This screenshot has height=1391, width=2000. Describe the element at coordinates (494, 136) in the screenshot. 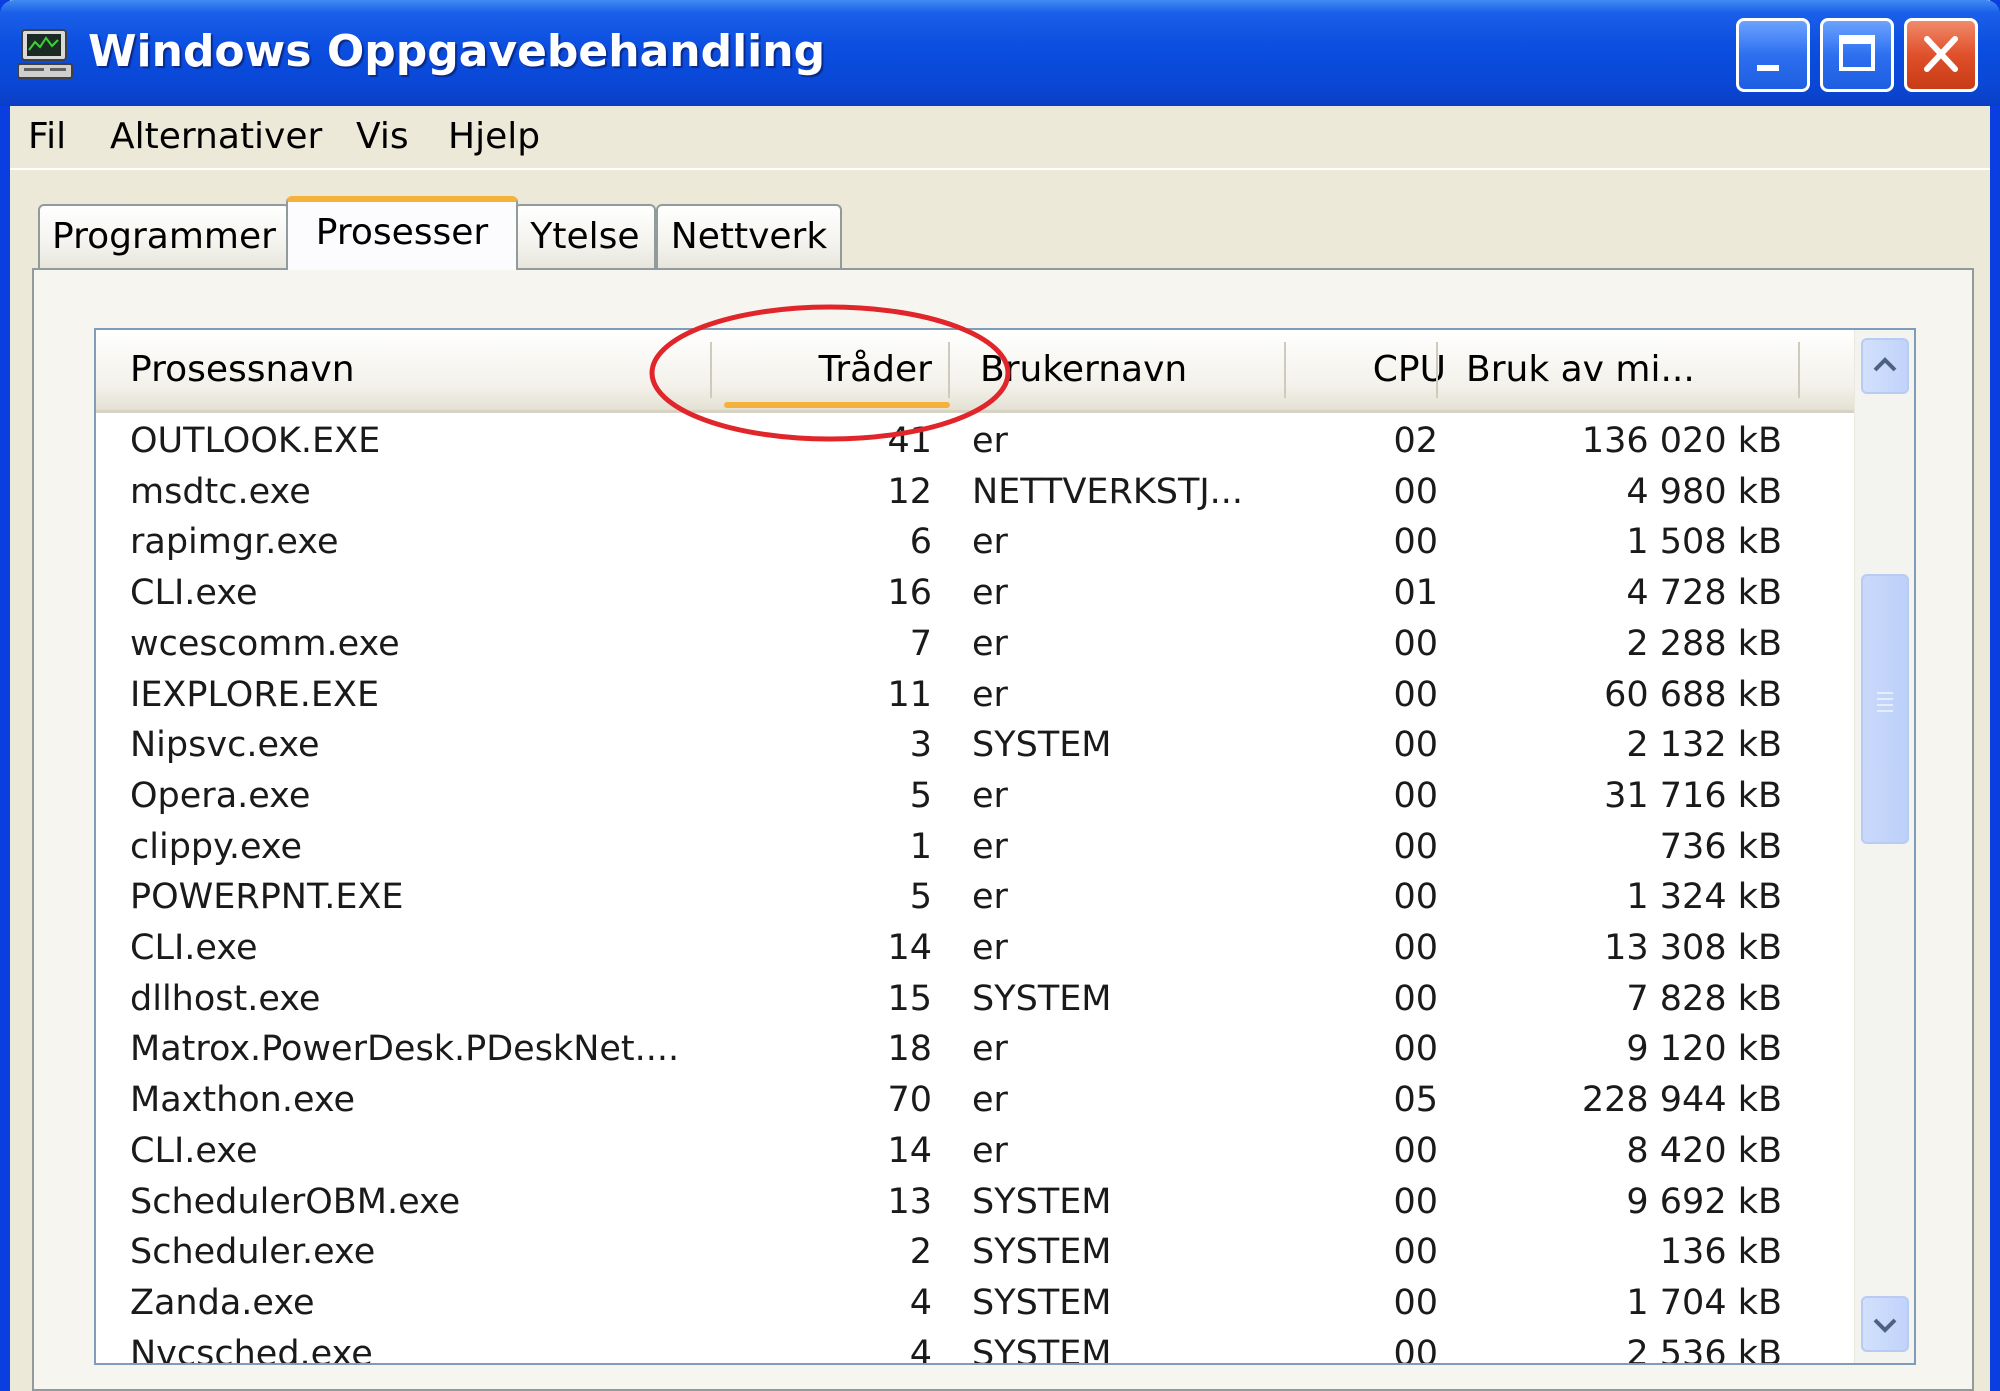

I see `menu-hjelp: Hjelp` at that location.